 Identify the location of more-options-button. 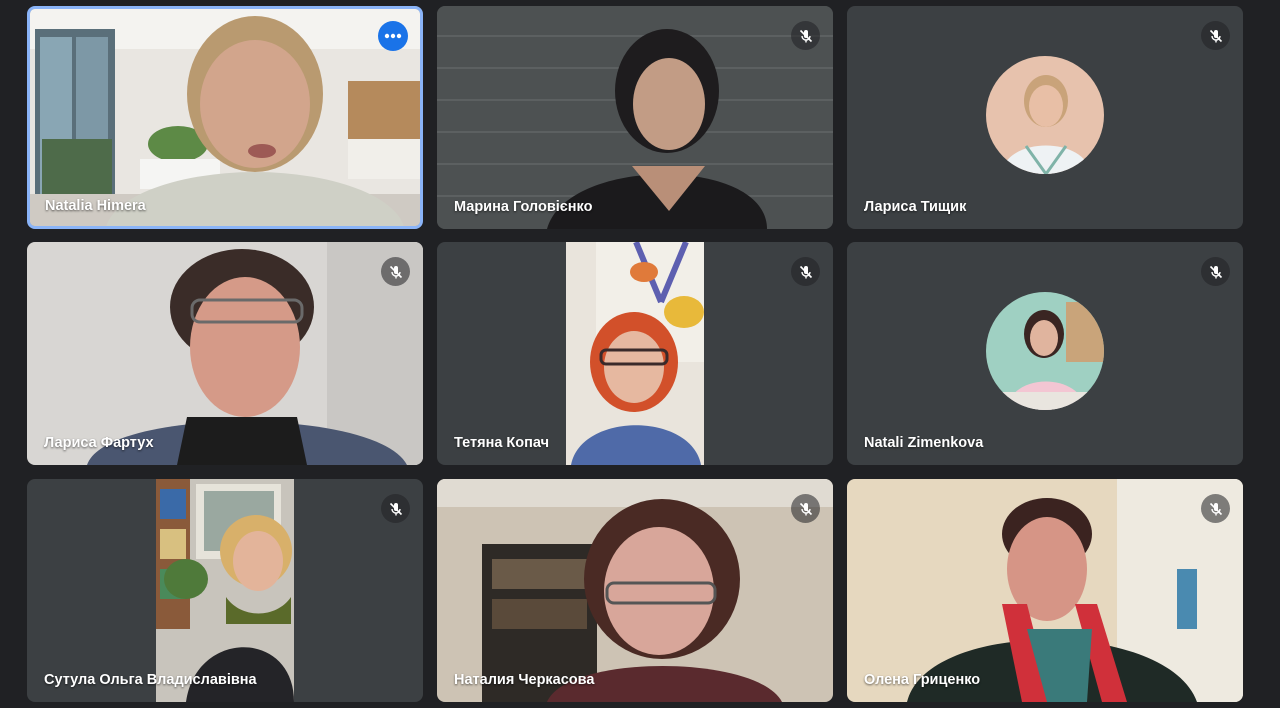
(393, 36).